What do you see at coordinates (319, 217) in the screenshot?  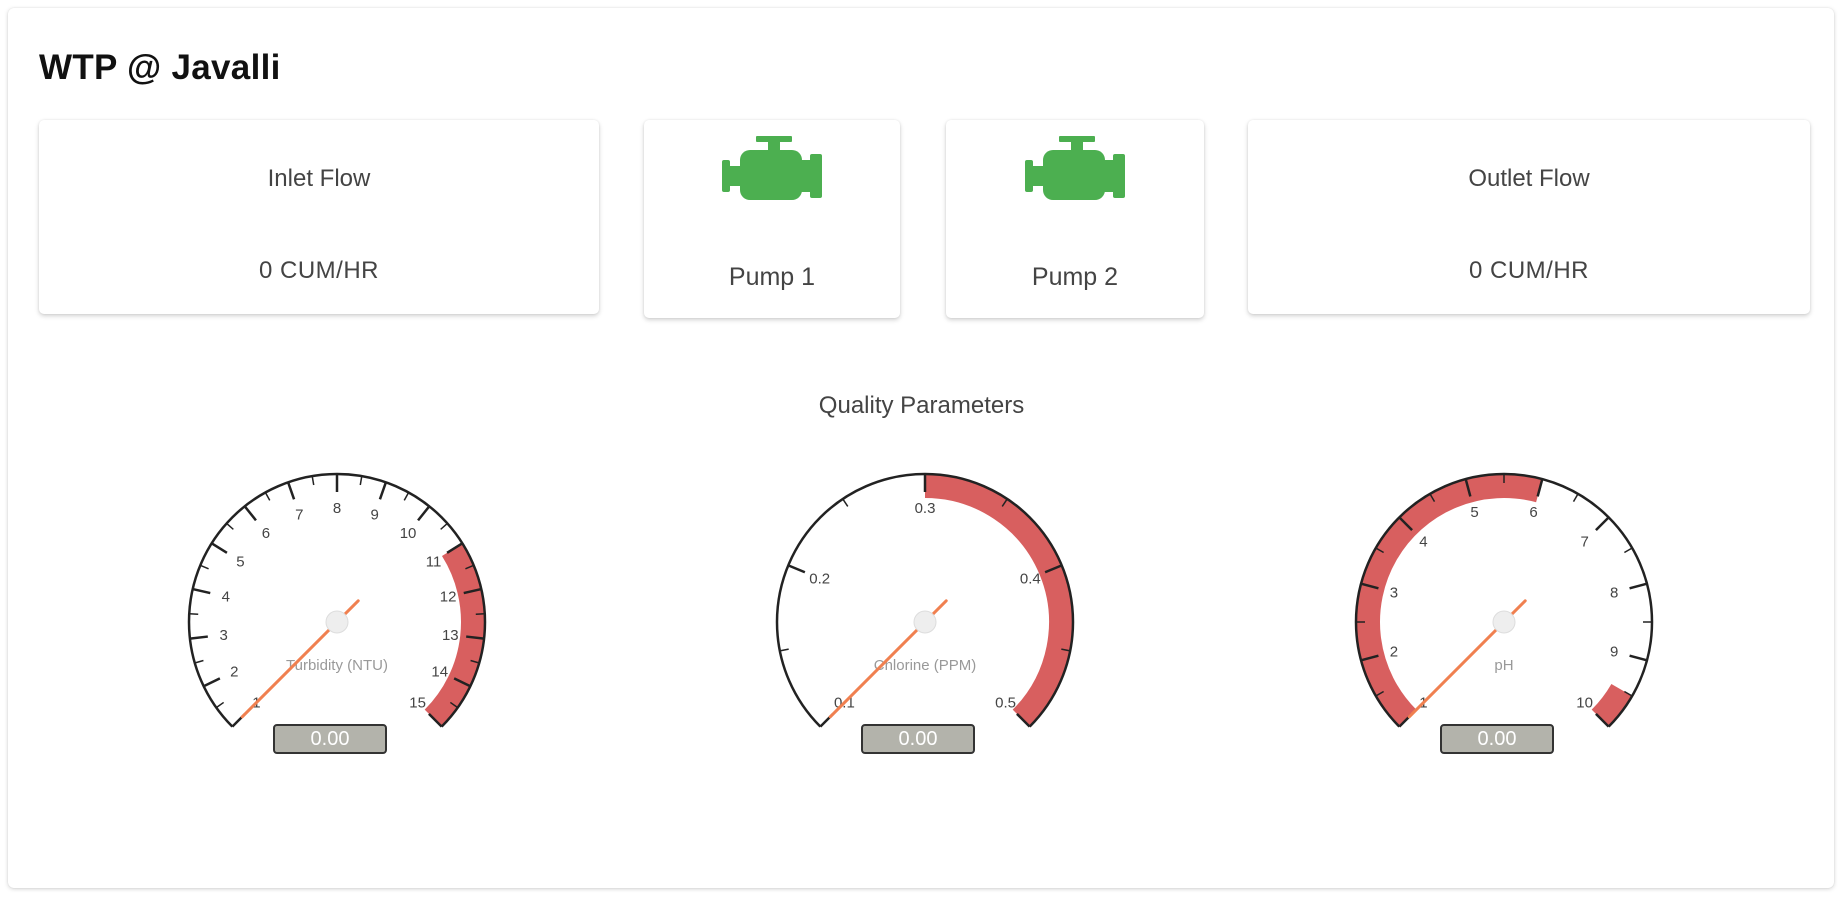 I see `inlet-flow-card: Inlet Flow 0 CUM/HR` at bounding box center [319, 217].